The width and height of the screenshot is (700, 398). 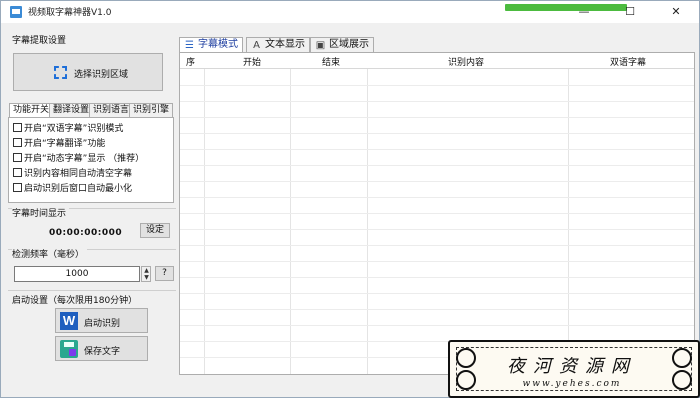 I want to click on list-icon: ☰, so click(x=189, y=45).